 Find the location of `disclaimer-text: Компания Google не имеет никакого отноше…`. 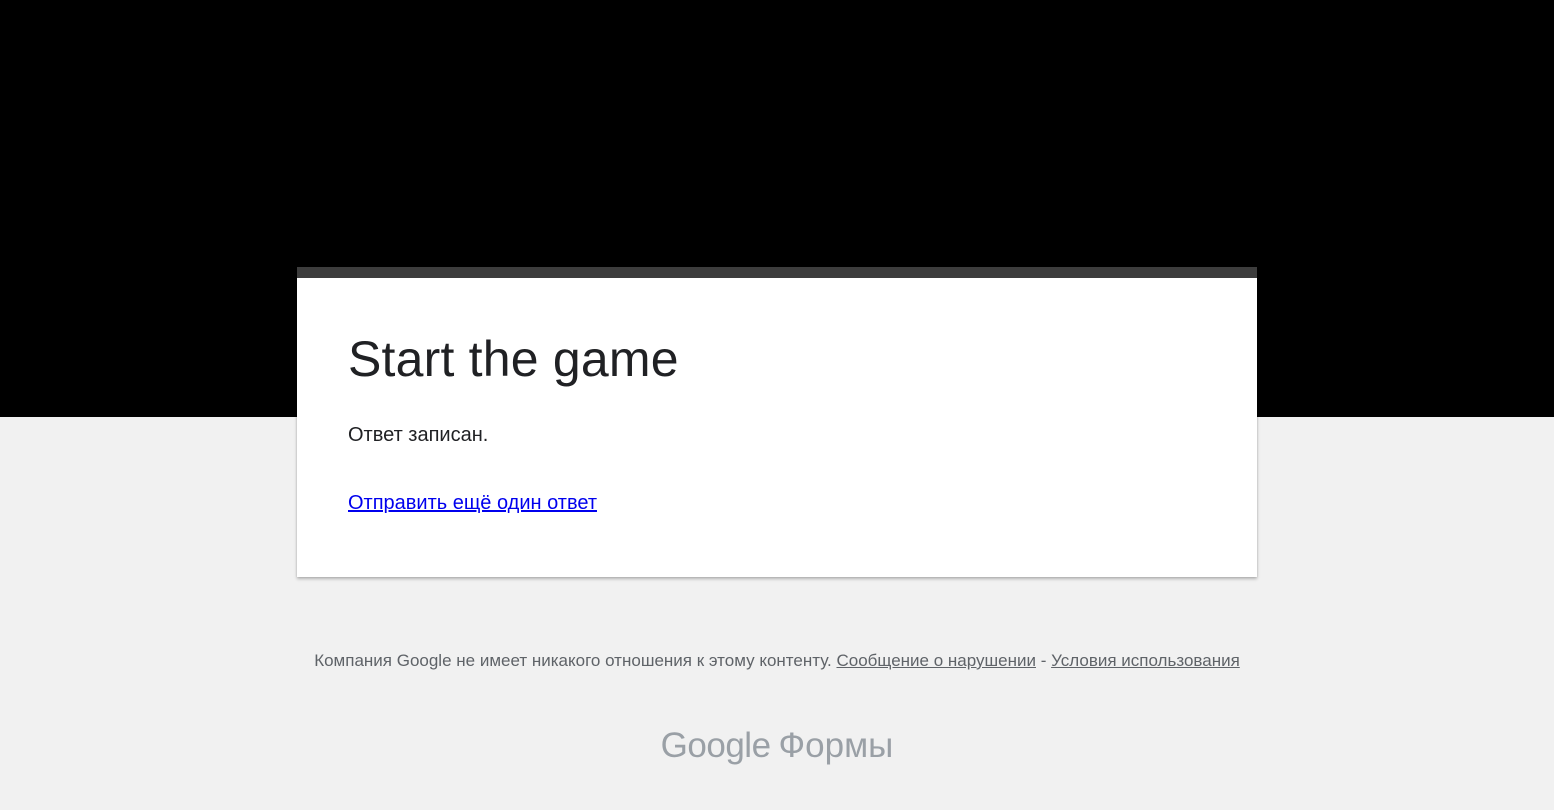

disclaimer-text: Компания Google не имеет никакого отноше… is located at coordinates (573, 660).